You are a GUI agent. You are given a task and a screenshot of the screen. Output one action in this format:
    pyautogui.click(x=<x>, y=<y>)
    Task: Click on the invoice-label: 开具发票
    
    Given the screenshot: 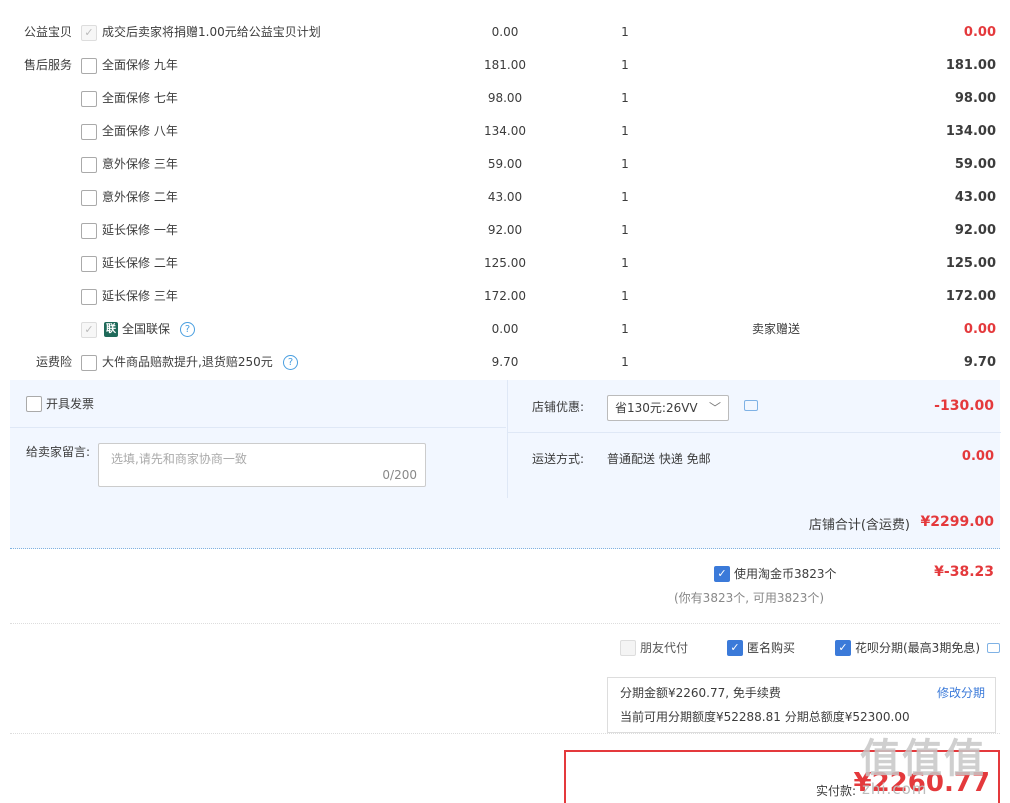 What is the action you would take?
    pyautogui.click(x=70, y=404)
    